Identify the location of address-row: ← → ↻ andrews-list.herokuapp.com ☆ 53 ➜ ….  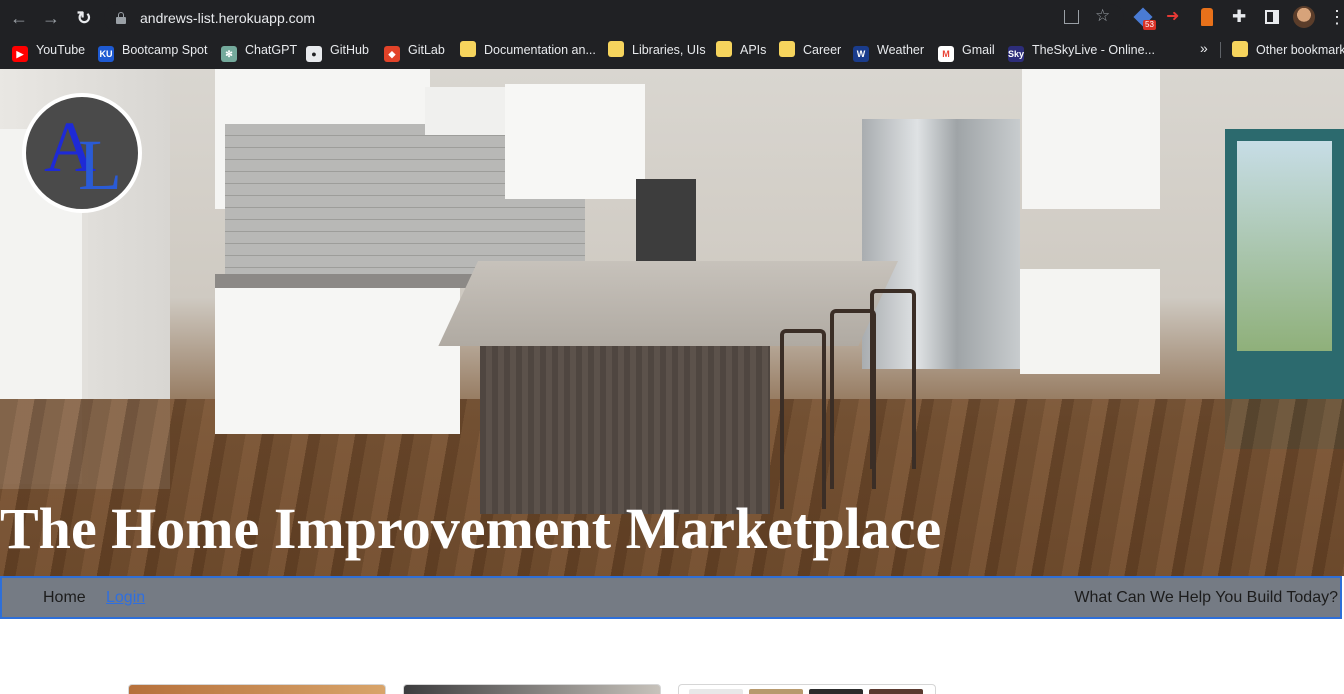
(672, 18).